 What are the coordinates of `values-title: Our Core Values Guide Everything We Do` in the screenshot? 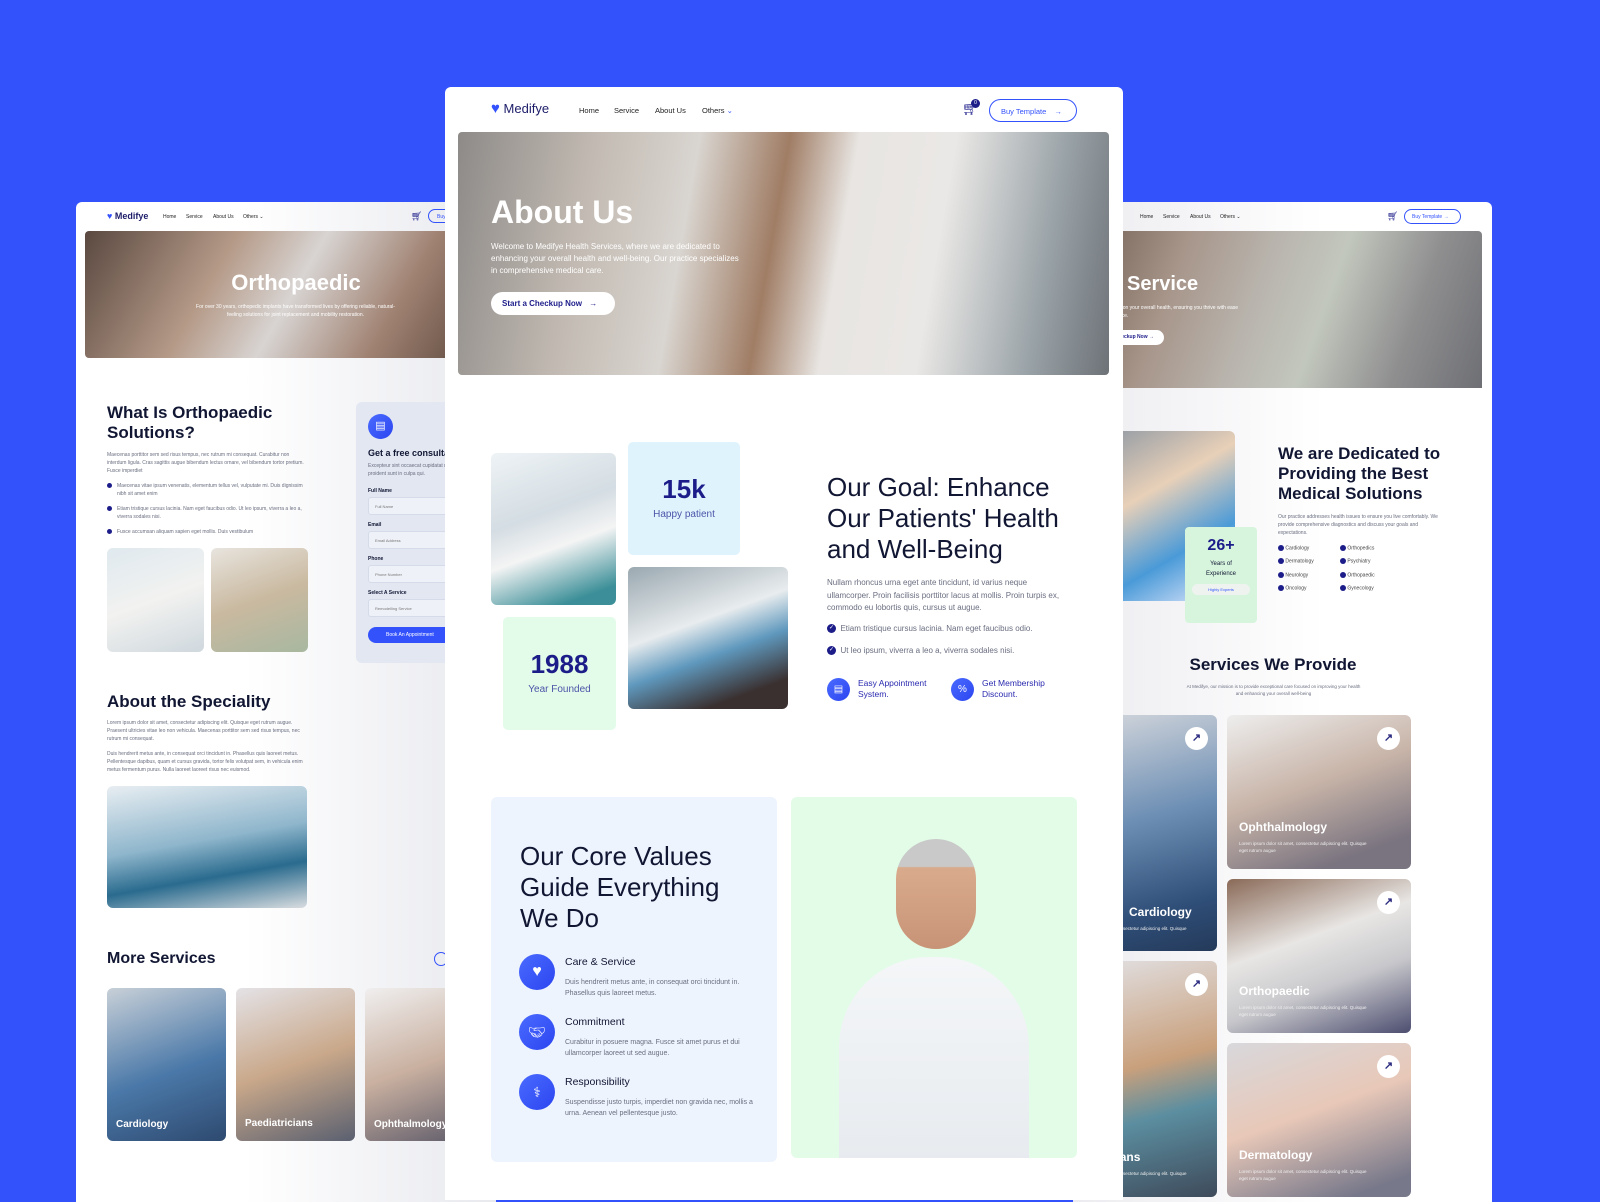 It's located at (620, 887).